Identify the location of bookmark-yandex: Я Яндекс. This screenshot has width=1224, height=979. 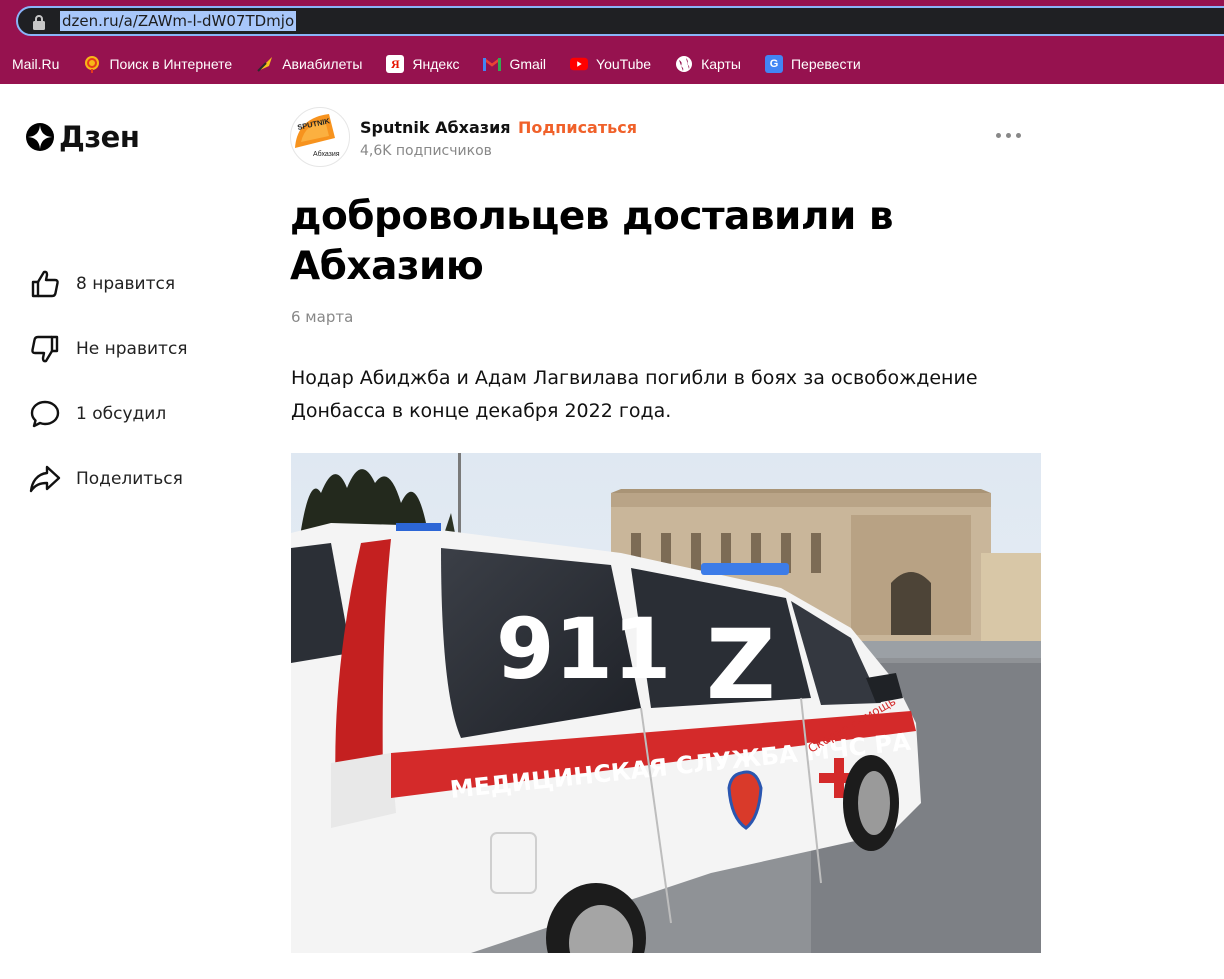
(422, 64).